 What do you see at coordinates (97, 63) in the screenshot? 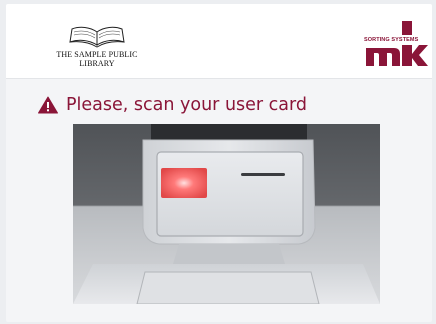
I see `library-name-line2: LIBRARY` at bounding box center [97, 63].